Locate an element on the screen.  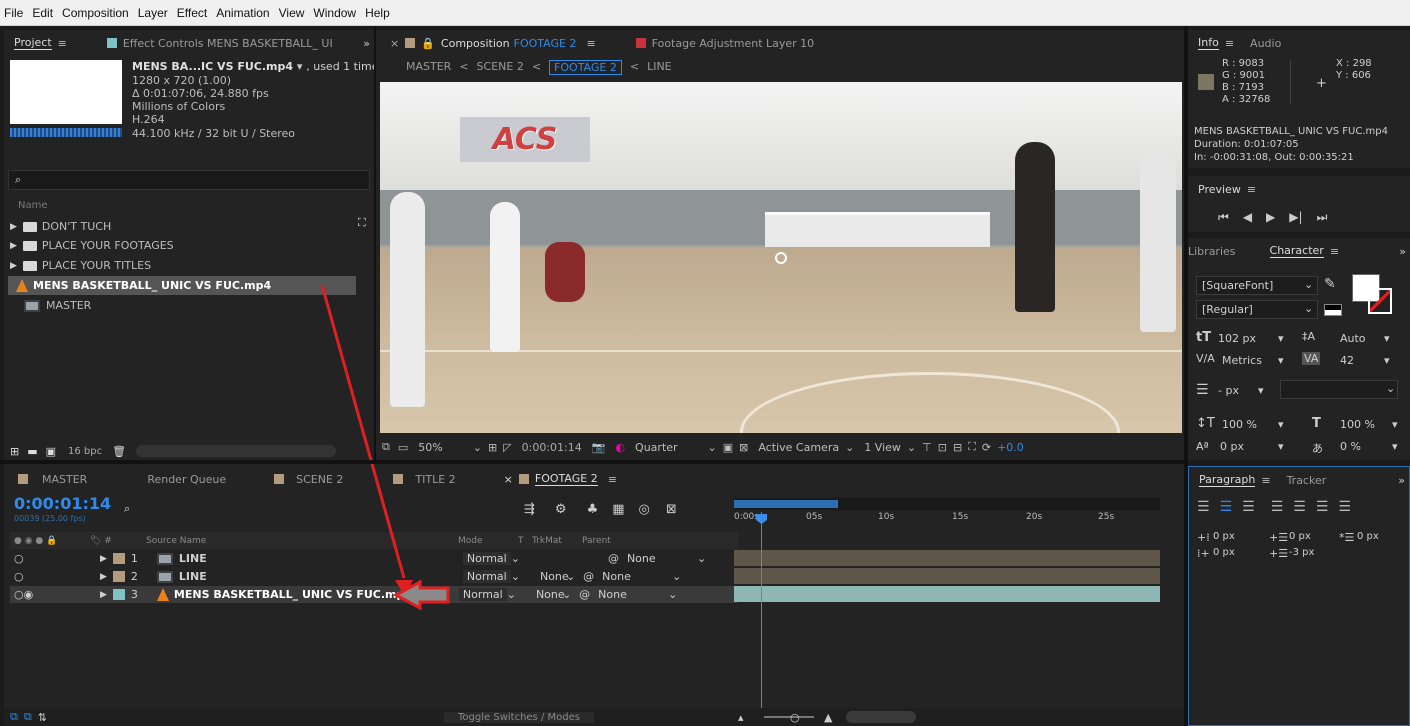
tab-effect-controls: Effect Controls MENS BASKETBALL_ UI is located at coordinates (219, 43).